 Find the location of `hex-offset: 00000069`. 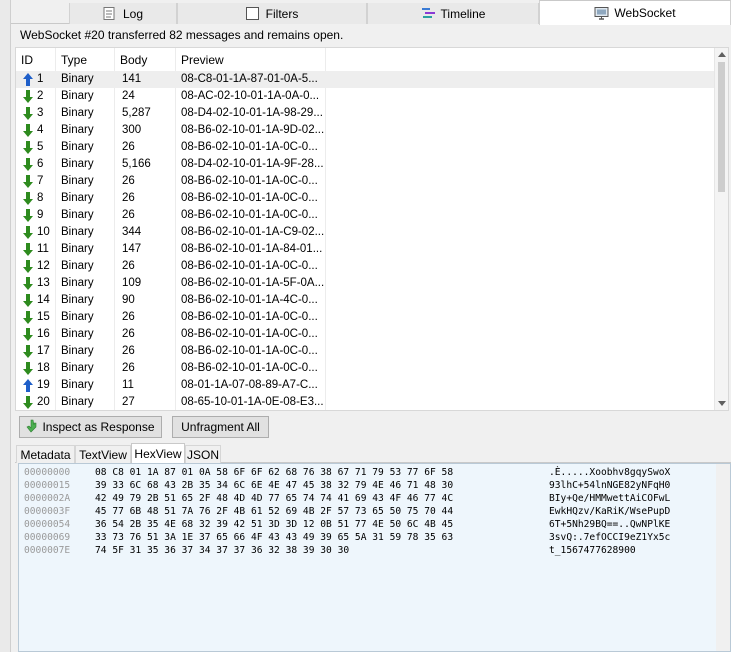

hex-offset: 00000069 is located at coordinates (47, 537).